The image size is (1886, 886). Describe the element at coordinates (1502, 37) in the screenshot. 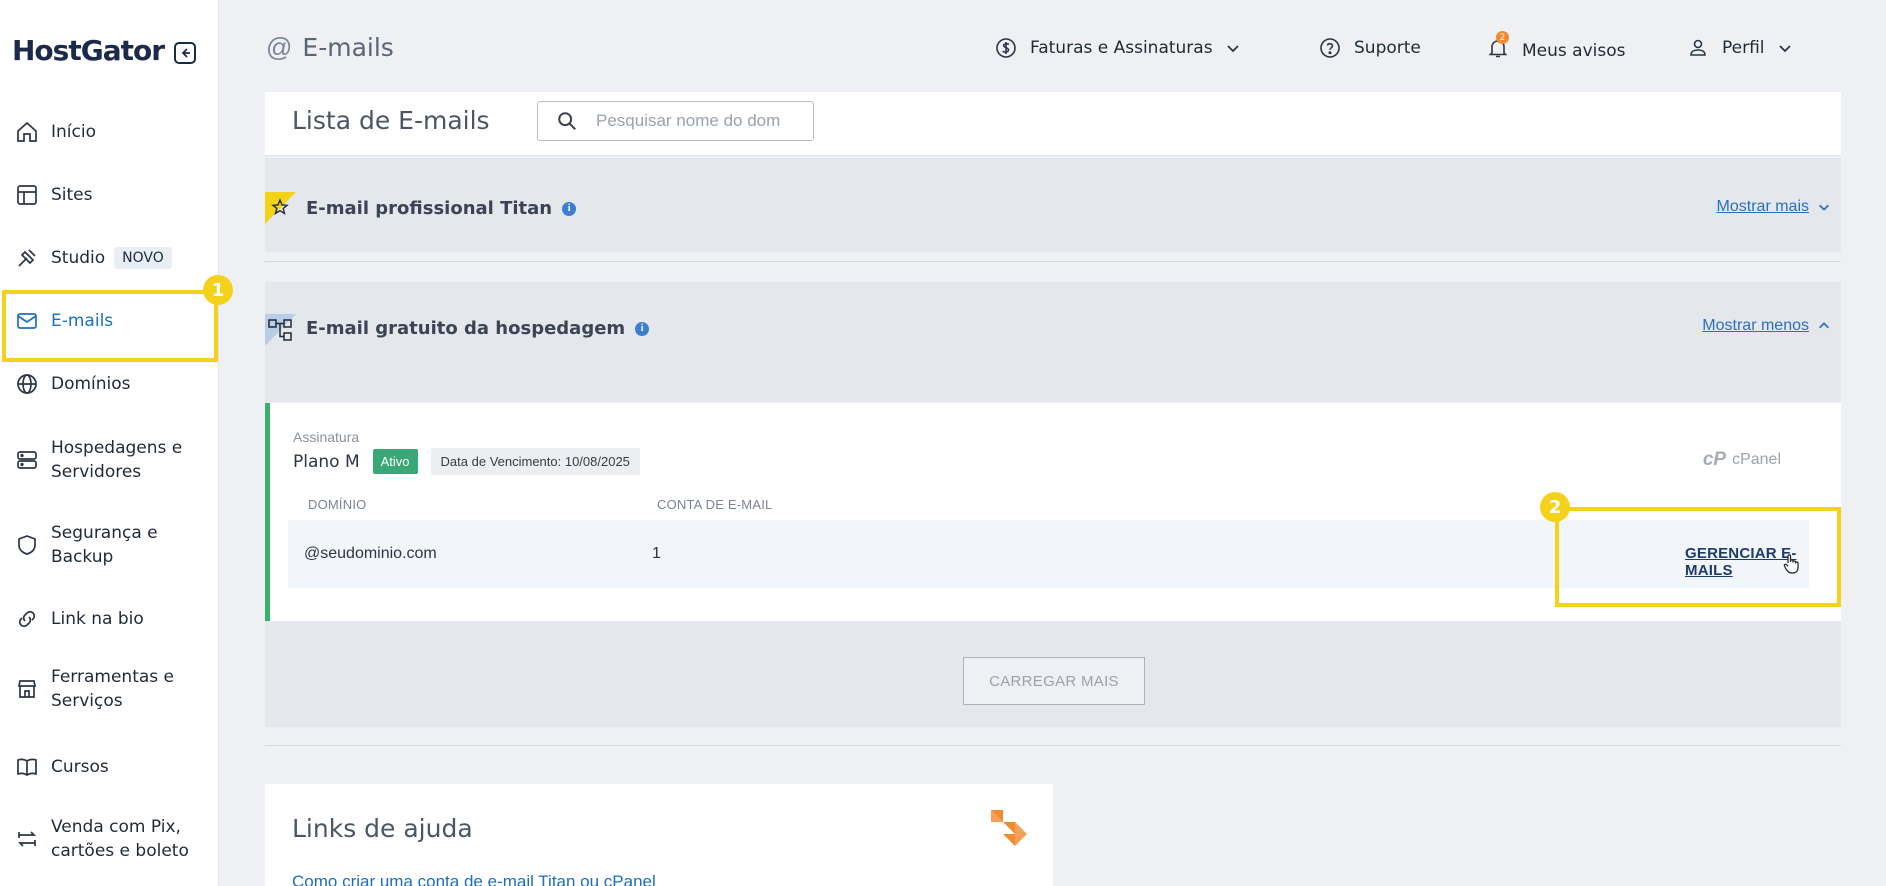

I see `notices-count-badge: 2` at that location.